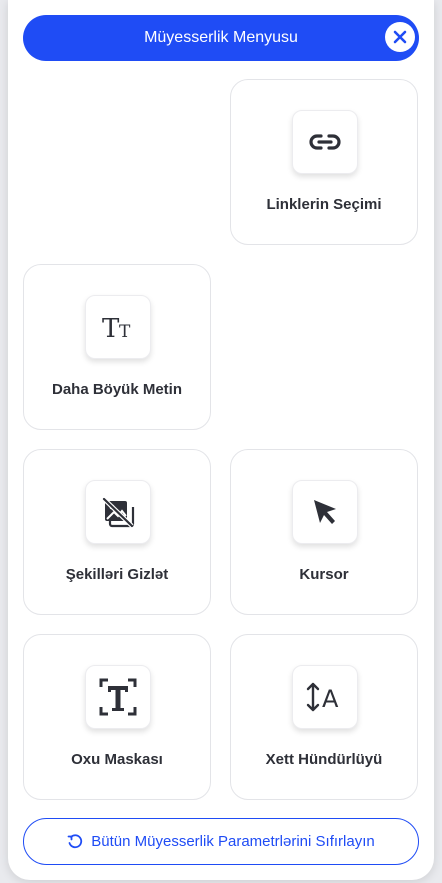 The width and height of the screenshot is (442, 883). What do you see at coordinates (324, 204) in the screenshot?
I see `tile-label: Linklerin Seçimi` at bounding box center [324, 204].